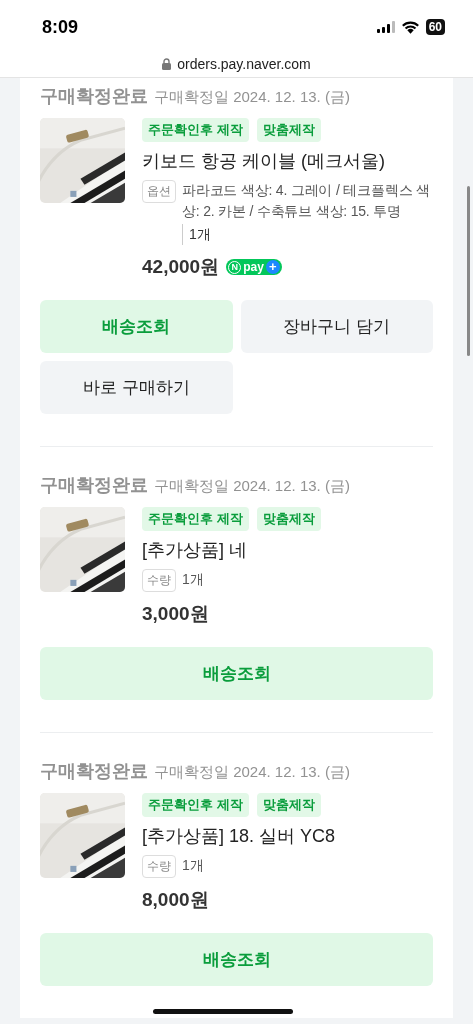 The width and height of the screenshot is (473, 1024). What do you see at coordinates (287, 161) in the screenshot?
I see `product-name: 키보드 항공 케이블 (메크서울)` at bounding box center [287, 161].